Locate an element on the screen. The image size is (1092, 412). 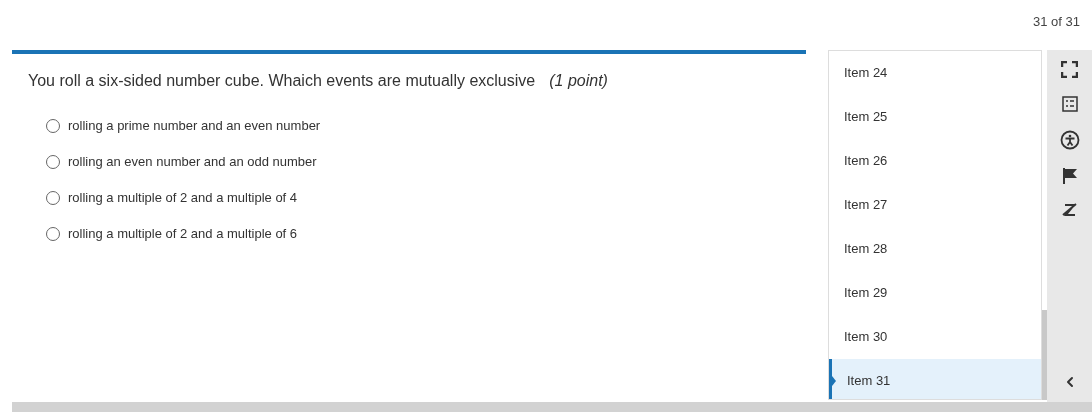
answer-option: rolling an even number and an odd number is located at coordinates (426, 162).